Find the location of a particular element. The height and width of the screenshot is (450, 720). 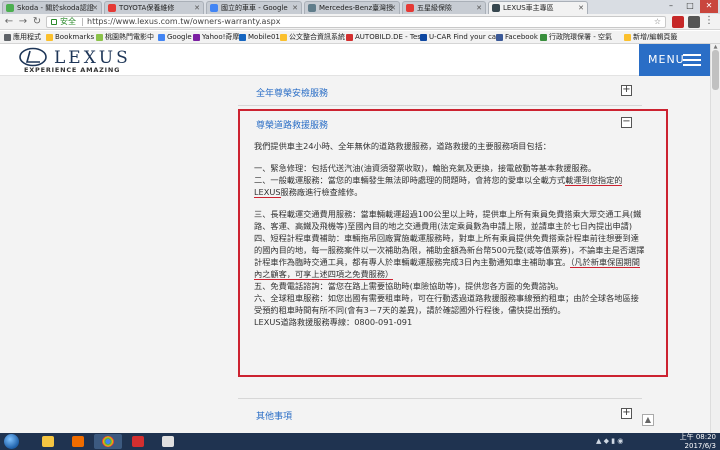

bookmark-label: 公文整合資訊系統 is located at coordinates (317, 37).